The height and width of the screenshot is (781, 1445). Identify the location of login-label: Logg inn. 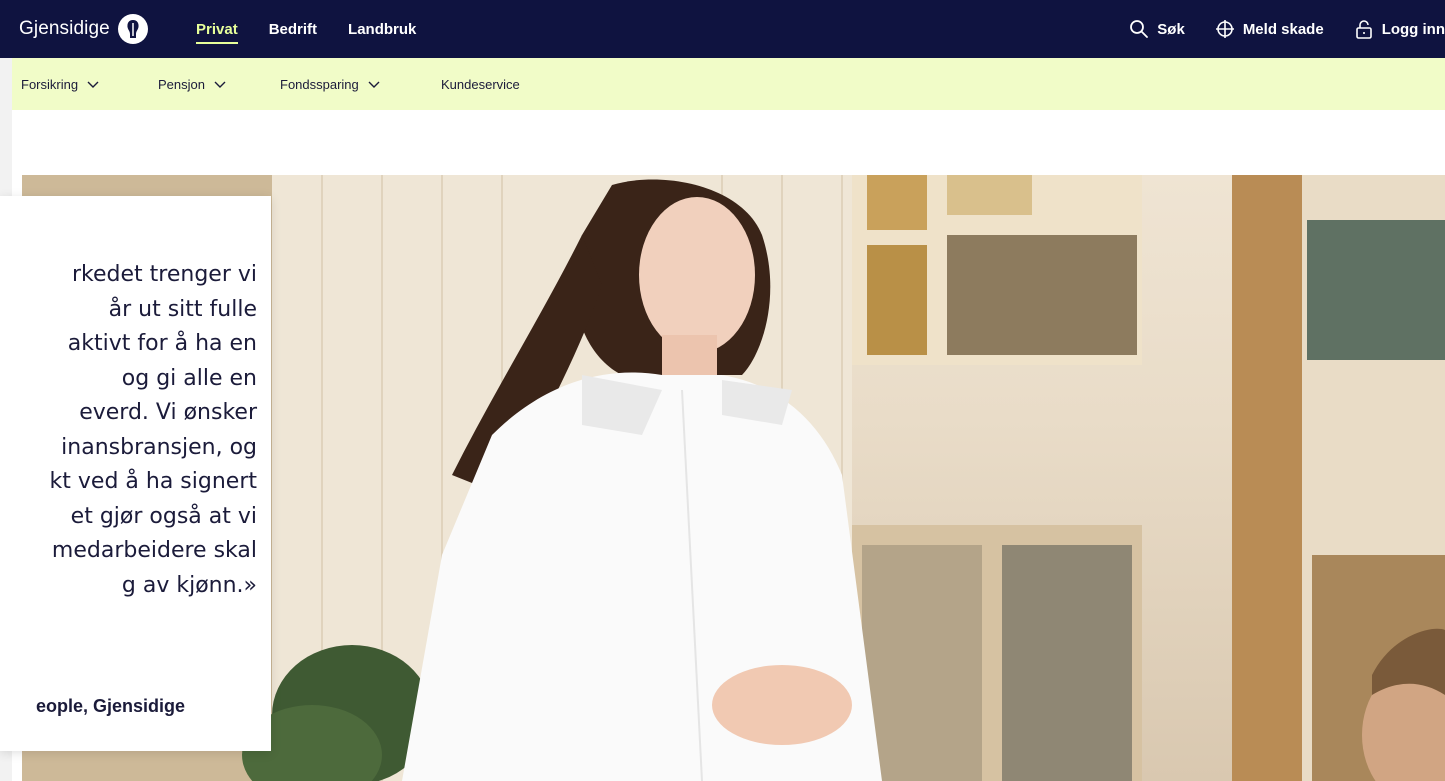
(1413, 29).